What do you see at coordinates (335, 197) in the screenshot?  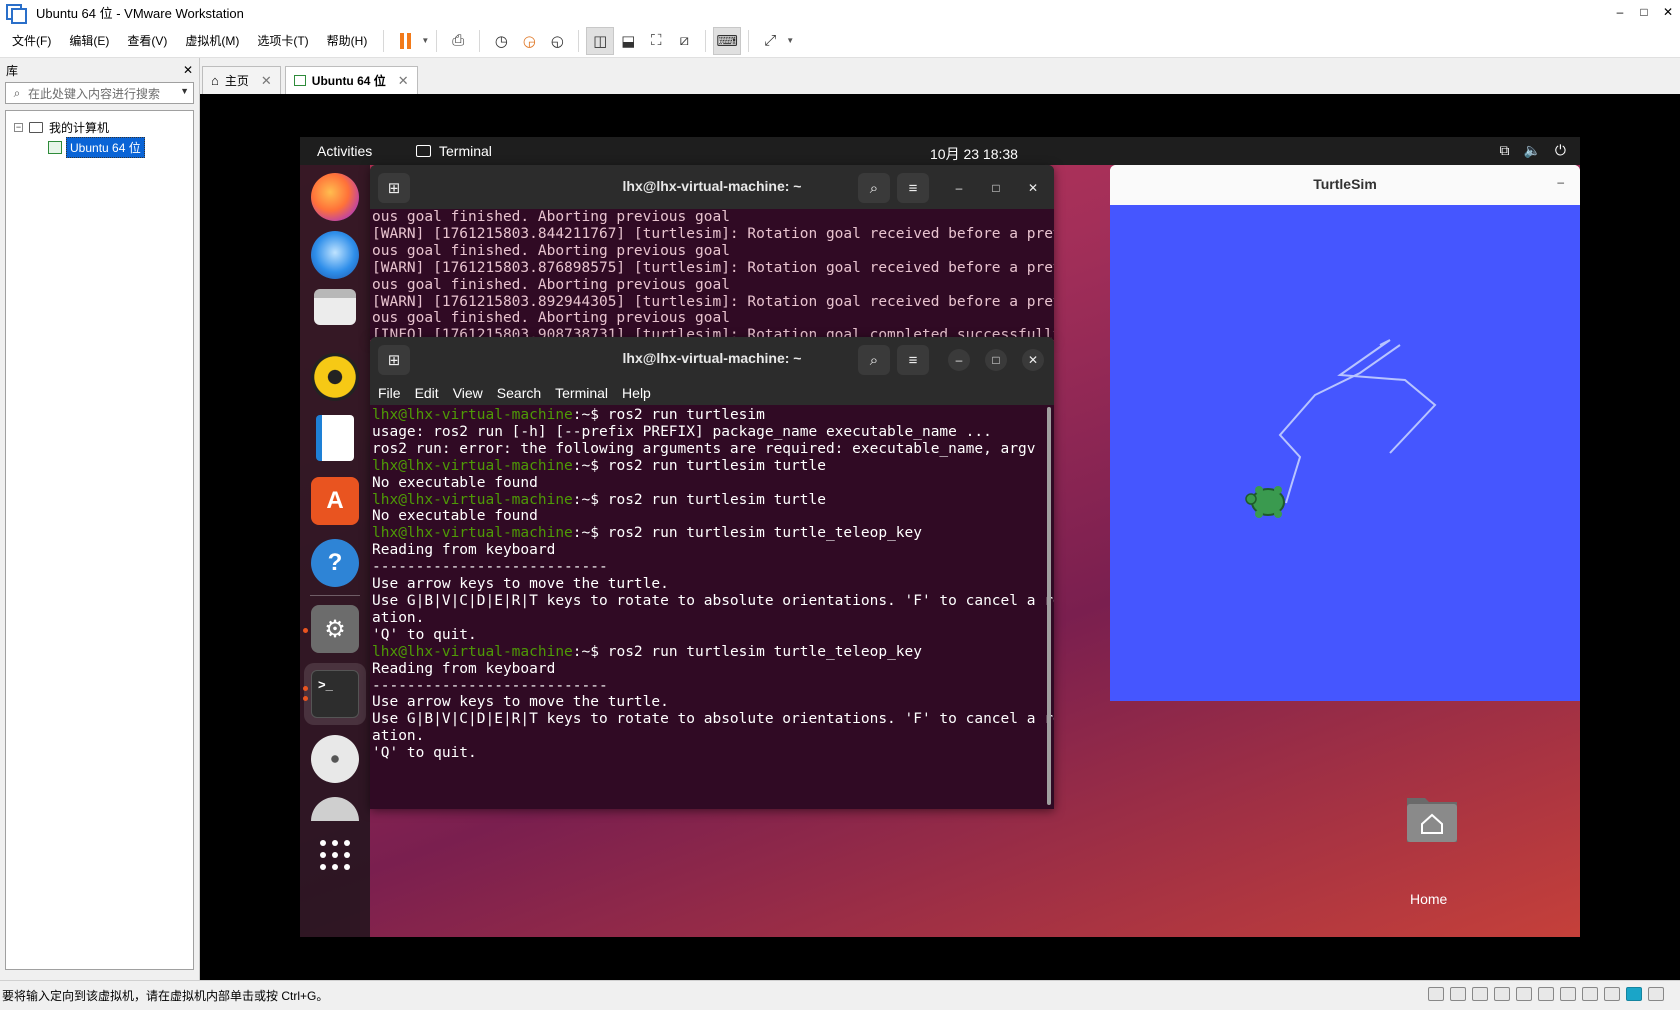 I see `firefox-icon` at bounding box center [335, 197].